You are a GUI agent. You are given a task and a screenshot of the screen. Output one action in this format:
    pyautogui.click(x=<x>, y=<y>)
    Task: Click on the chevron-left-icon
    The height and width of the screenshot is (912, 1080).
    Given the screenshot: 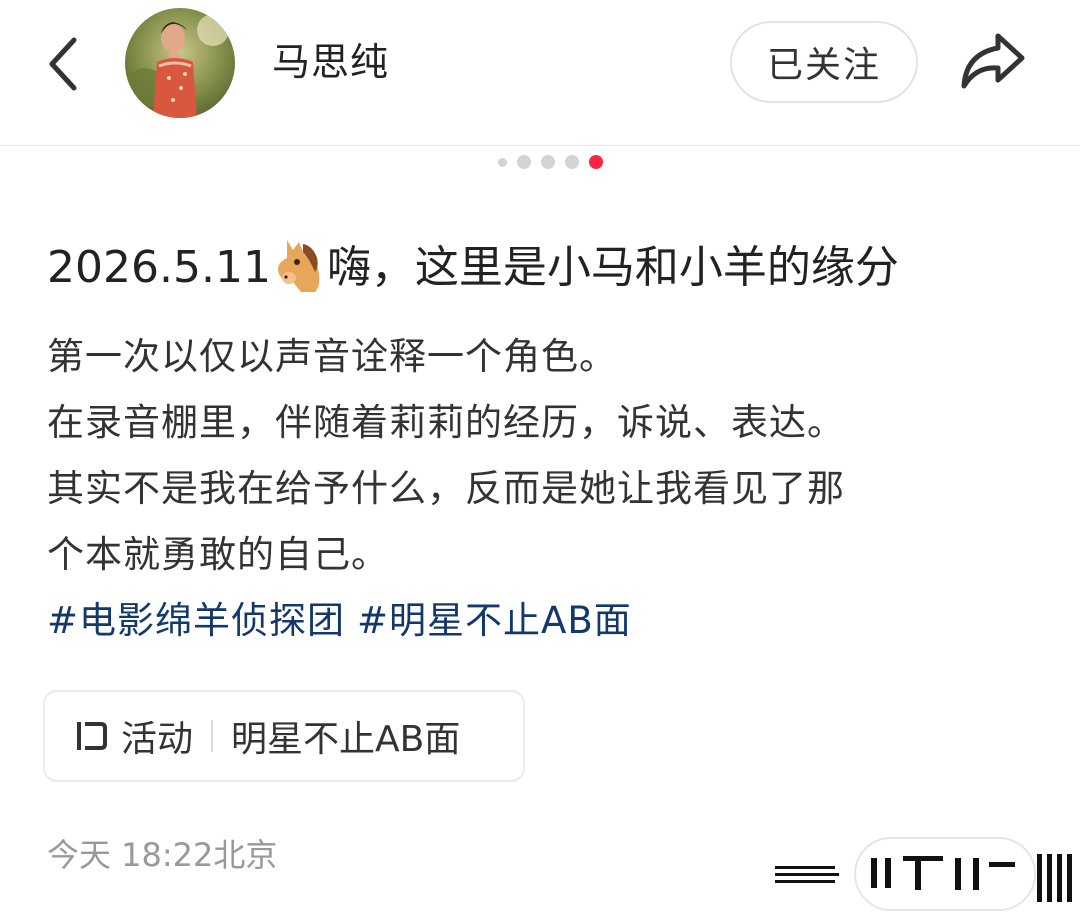 What is the action you would take?
    pyautogui.click(x=63, y=64)
    